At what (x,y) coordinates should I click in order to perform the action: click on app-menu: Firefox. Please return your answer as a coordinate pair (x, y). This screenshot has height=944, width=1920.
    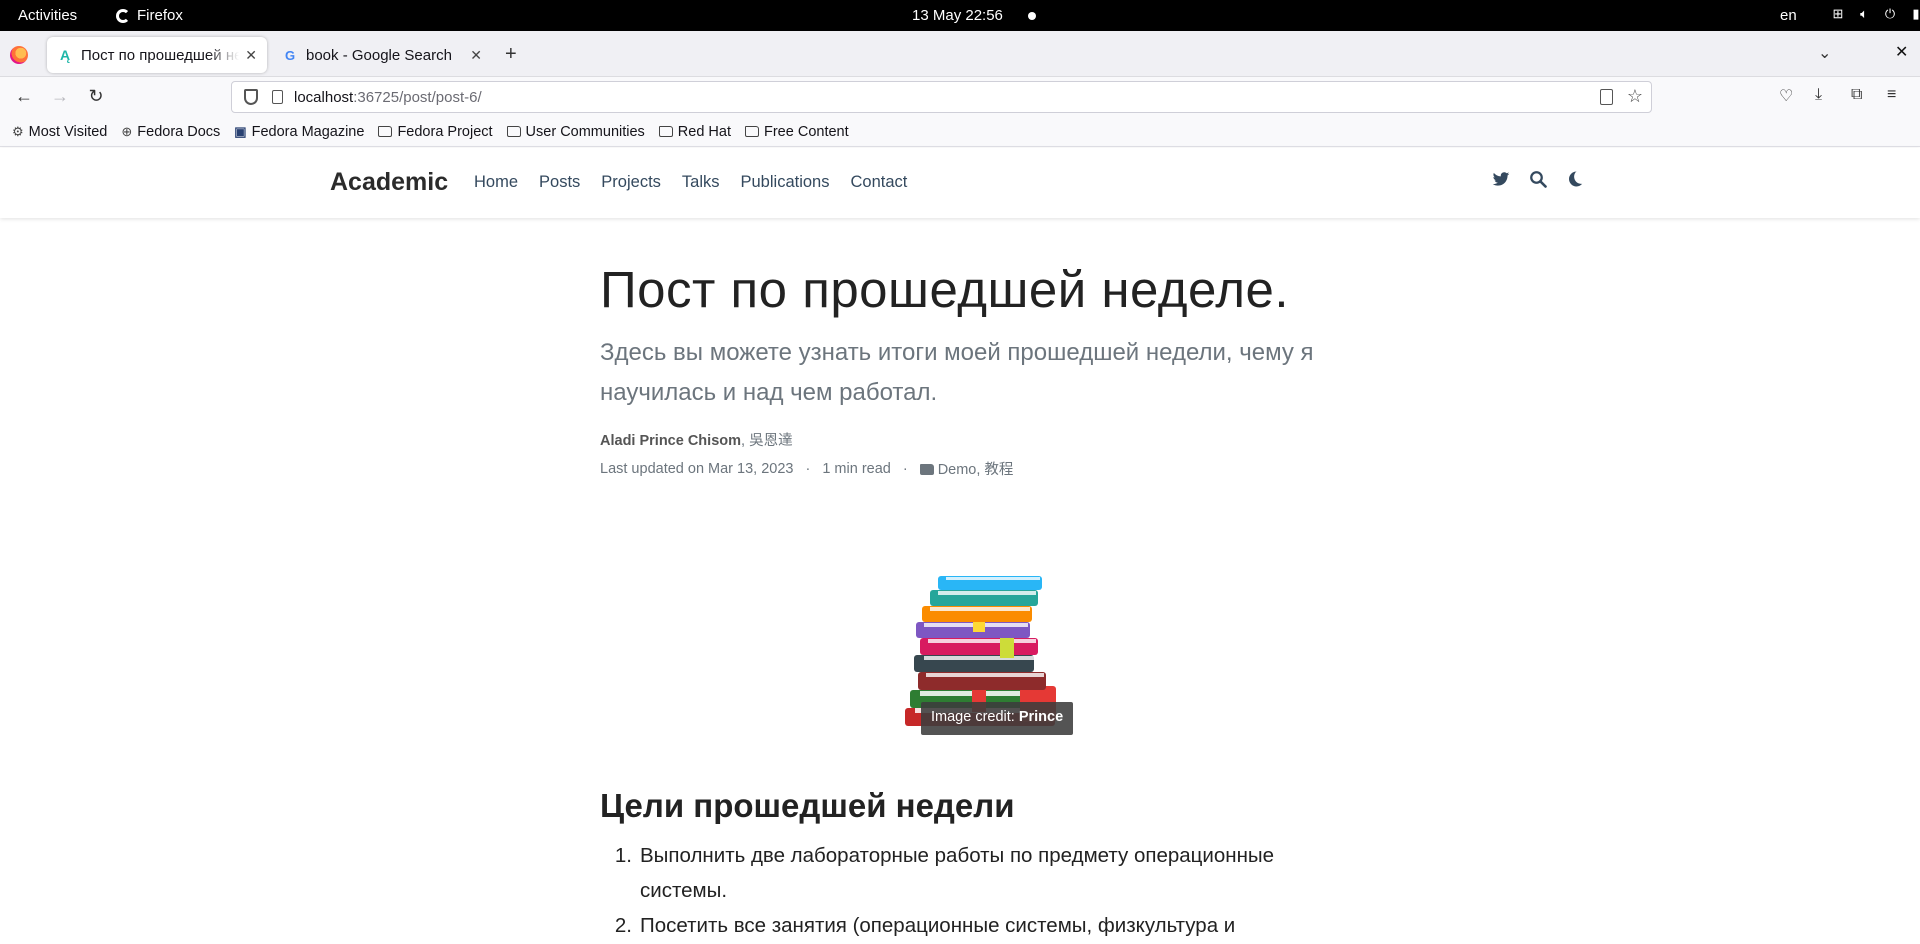
    Looking at the image, I should click on (149, 15).